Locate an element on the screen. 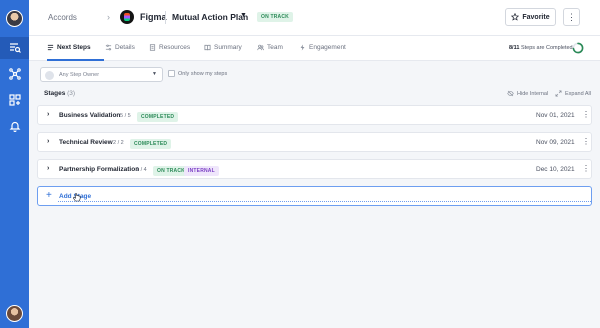  nav-network-icon is located at coordinates (14, 73).